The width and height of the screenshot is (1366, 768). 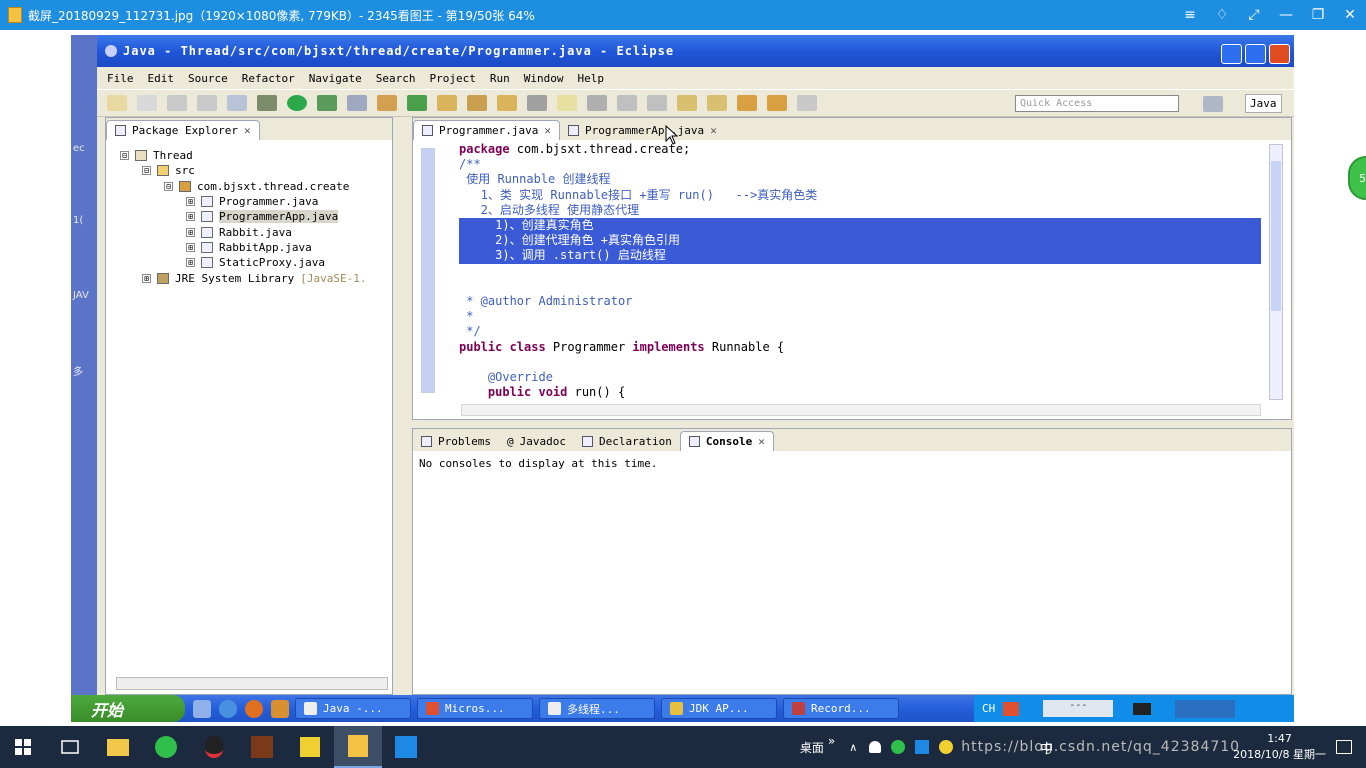 I want to click on tree-item: ⊞ StaticProxy.java, so click(x=249, y=262).